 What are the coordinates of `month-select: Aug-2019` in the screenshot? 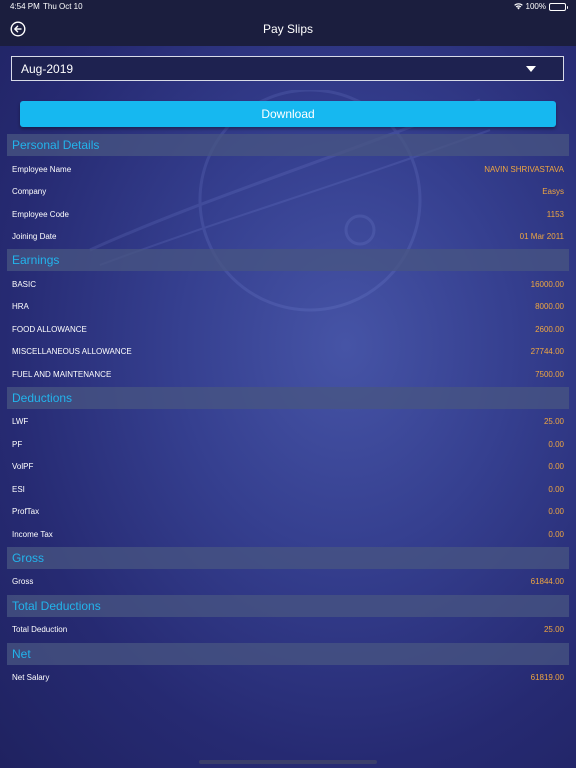 It's located at (287, 68).